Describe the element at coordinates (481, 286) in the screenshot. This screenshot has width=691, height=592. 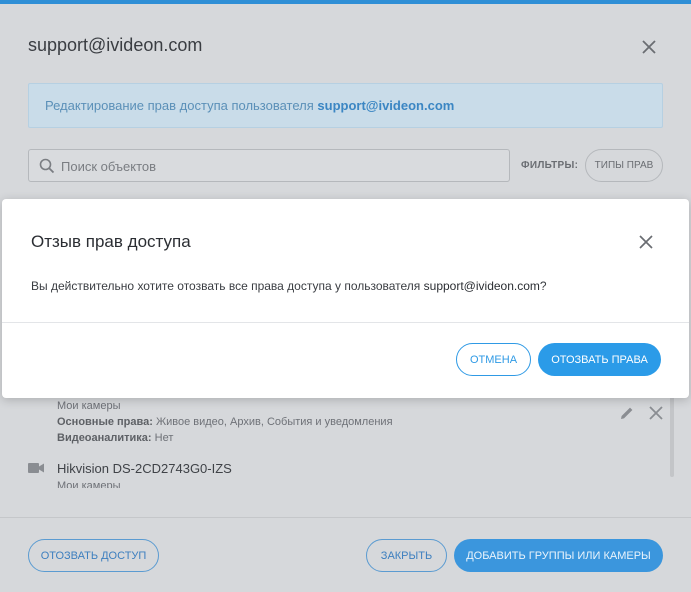
I see `modal-message-email: support@ivideon.com` at that location.